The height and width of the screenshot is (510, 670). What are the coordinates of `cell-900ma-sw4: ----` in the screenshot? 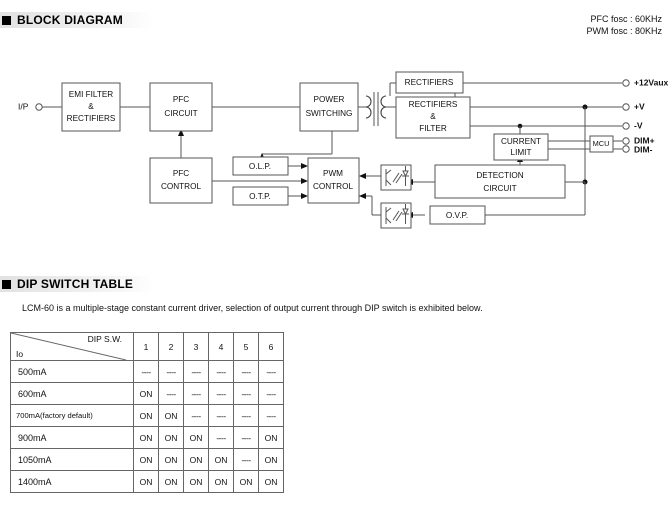 It's located at (221, 437).